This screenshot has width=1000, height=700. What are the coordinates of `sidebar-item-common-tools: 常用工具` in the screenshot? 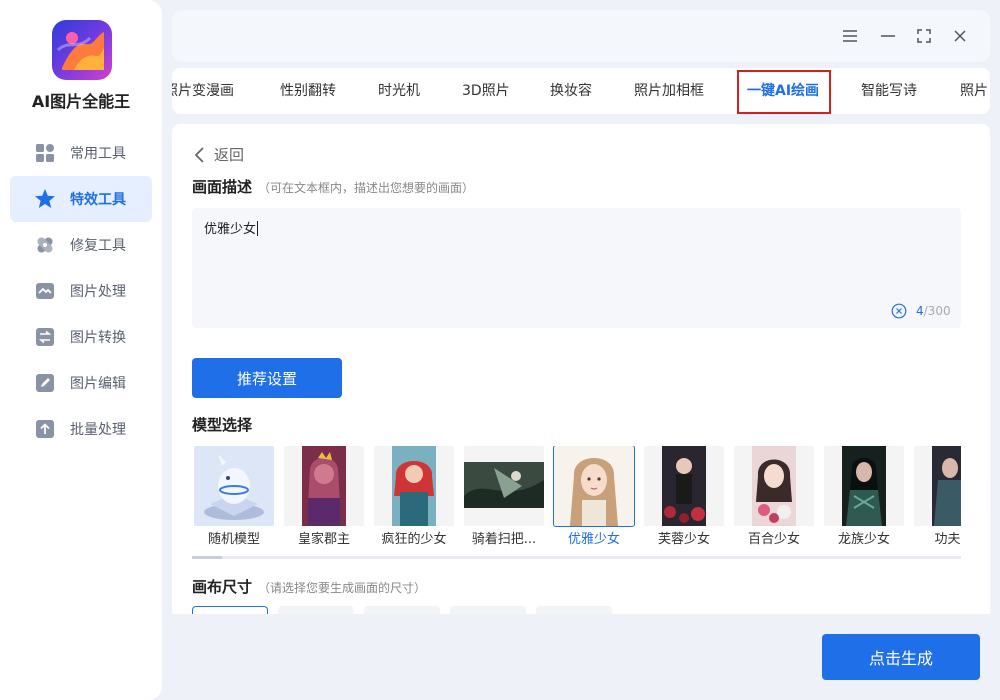 It's located at (81, 153).